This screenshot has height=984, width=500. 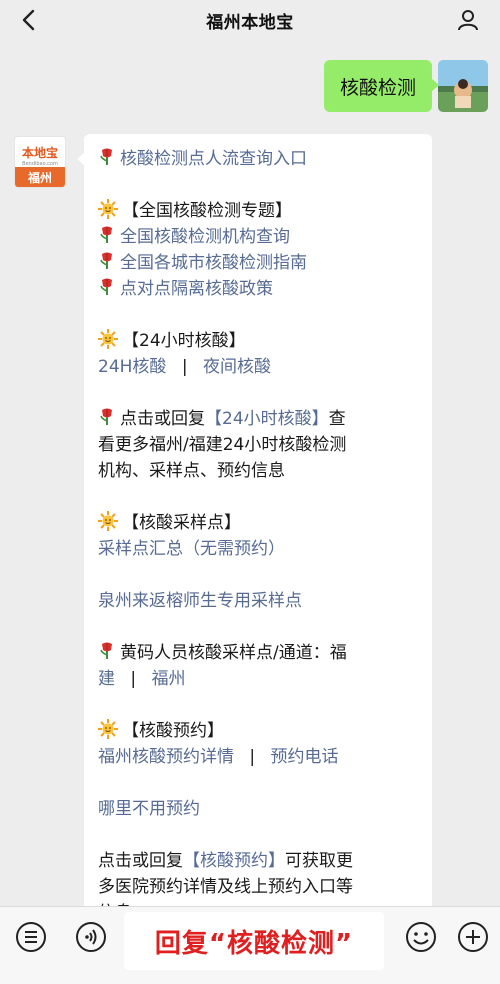 What do you see at coordinates (213, 159) in the screenshot?
I see `link-renliu: 核酸检测点人流查询入口` at bounding box center [213, 159].